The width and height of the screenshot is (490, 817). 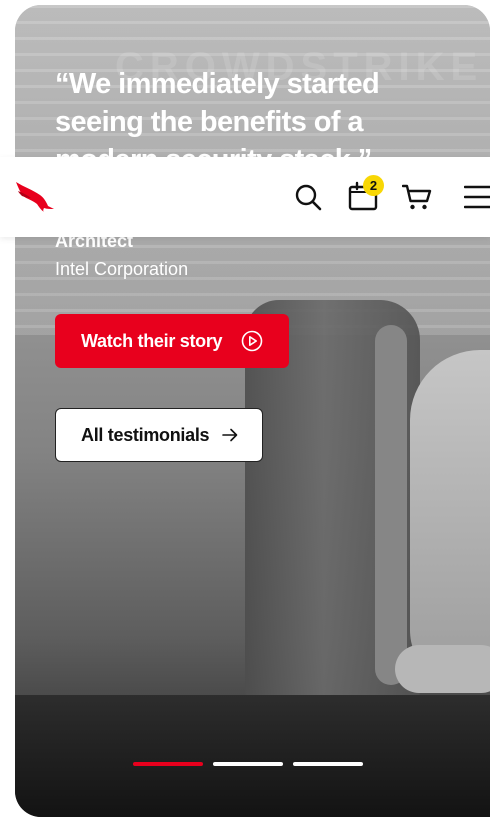 I want to click on background-person-arm, so click(x=442, y=669).